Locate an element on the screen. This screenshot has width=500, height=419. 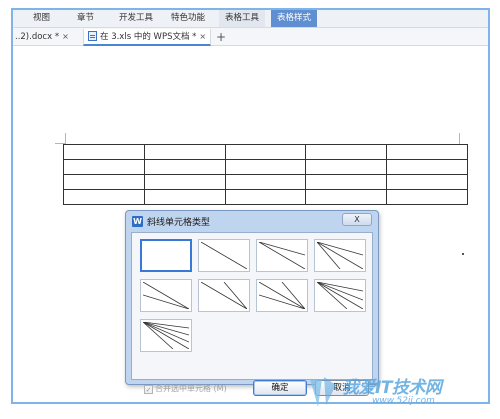
new-tab-button: + is located at coordinates (221, 37).